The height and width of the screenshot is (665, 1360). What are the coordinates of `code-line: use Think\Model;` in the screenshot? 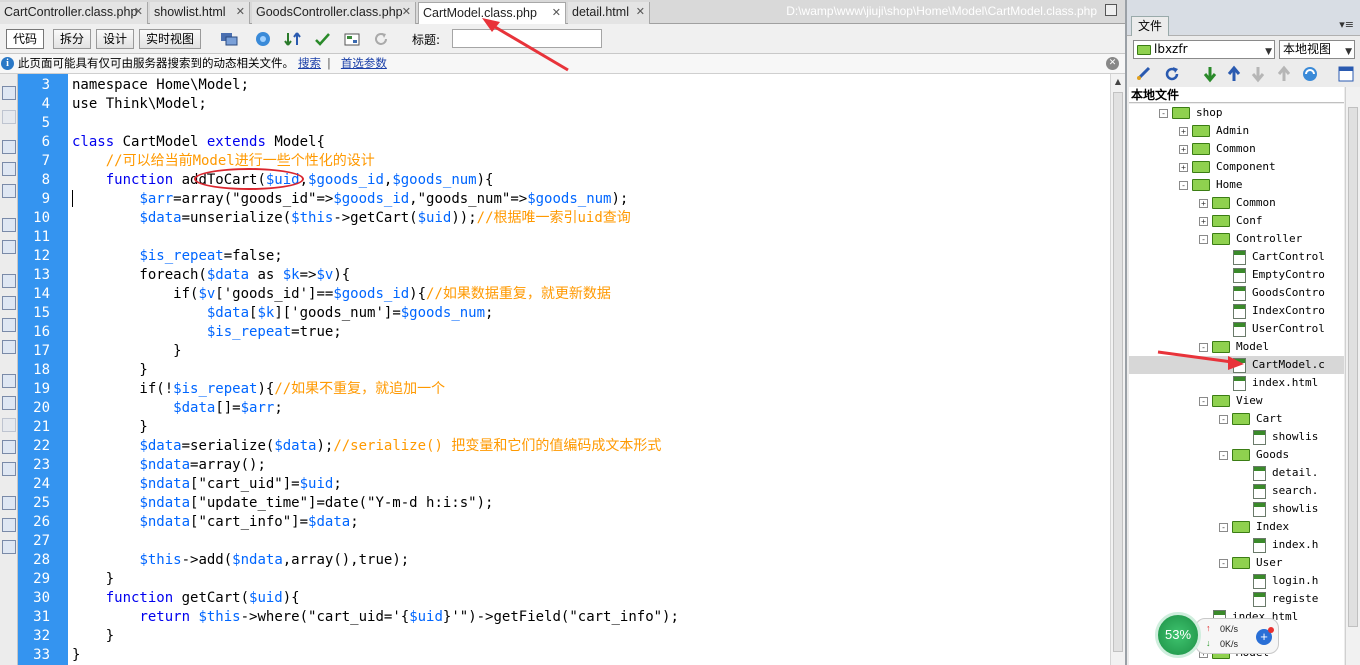 It's located at (139, 104).